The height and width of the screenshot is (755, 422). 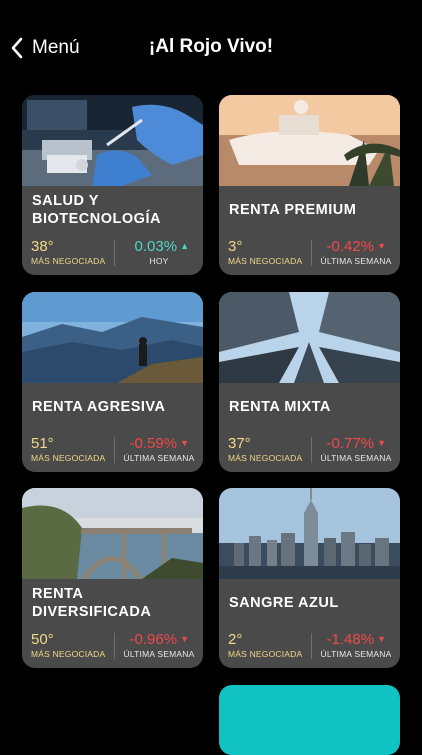 I want to click on card-name: SALUD Y BIOTECNOLOGÍA, so click(x=96, y=210).